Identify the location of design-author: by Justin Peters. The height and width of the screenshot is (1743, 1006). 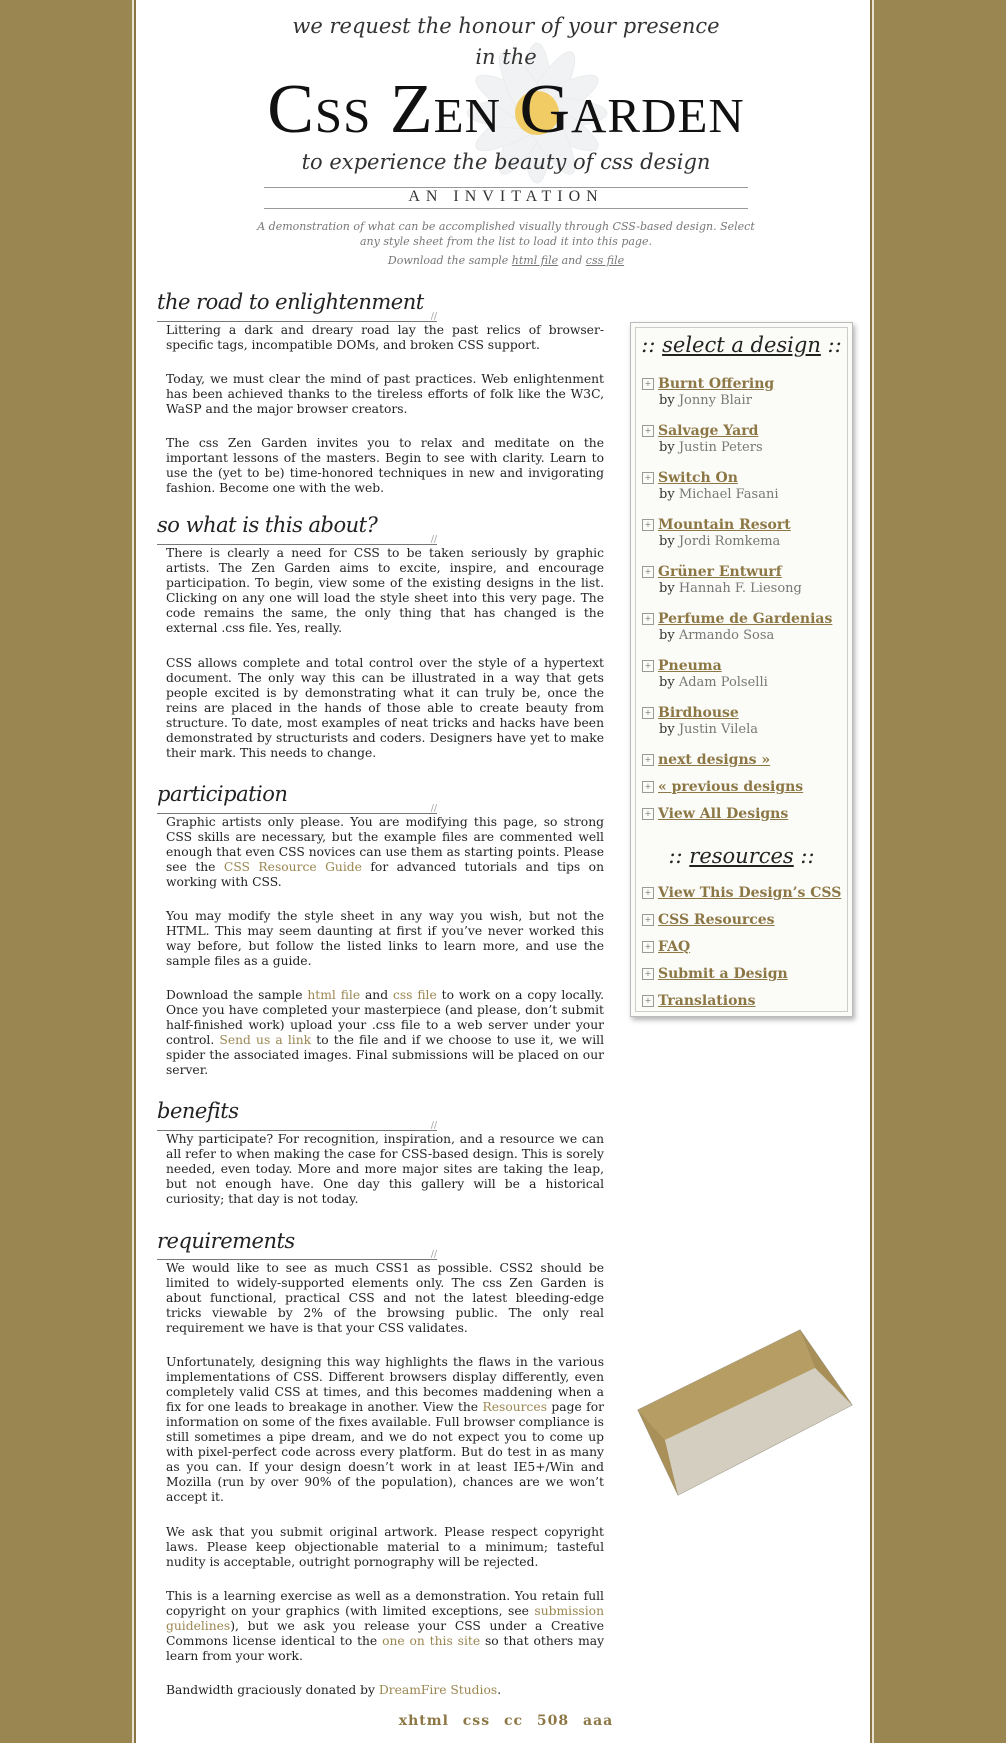
(711, 447).